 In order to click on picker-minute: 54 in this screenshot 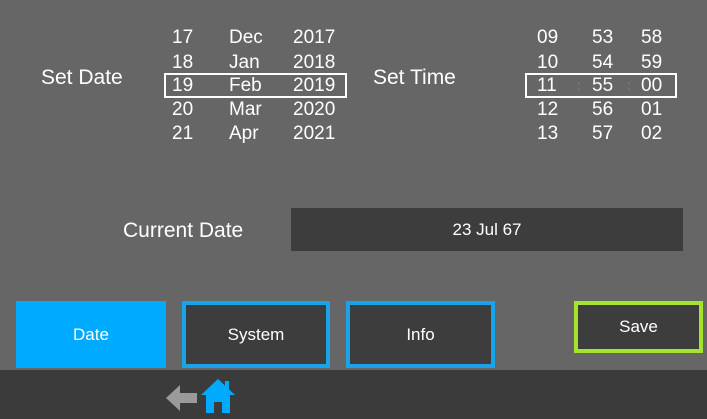, I will do `click(602, 62)`.